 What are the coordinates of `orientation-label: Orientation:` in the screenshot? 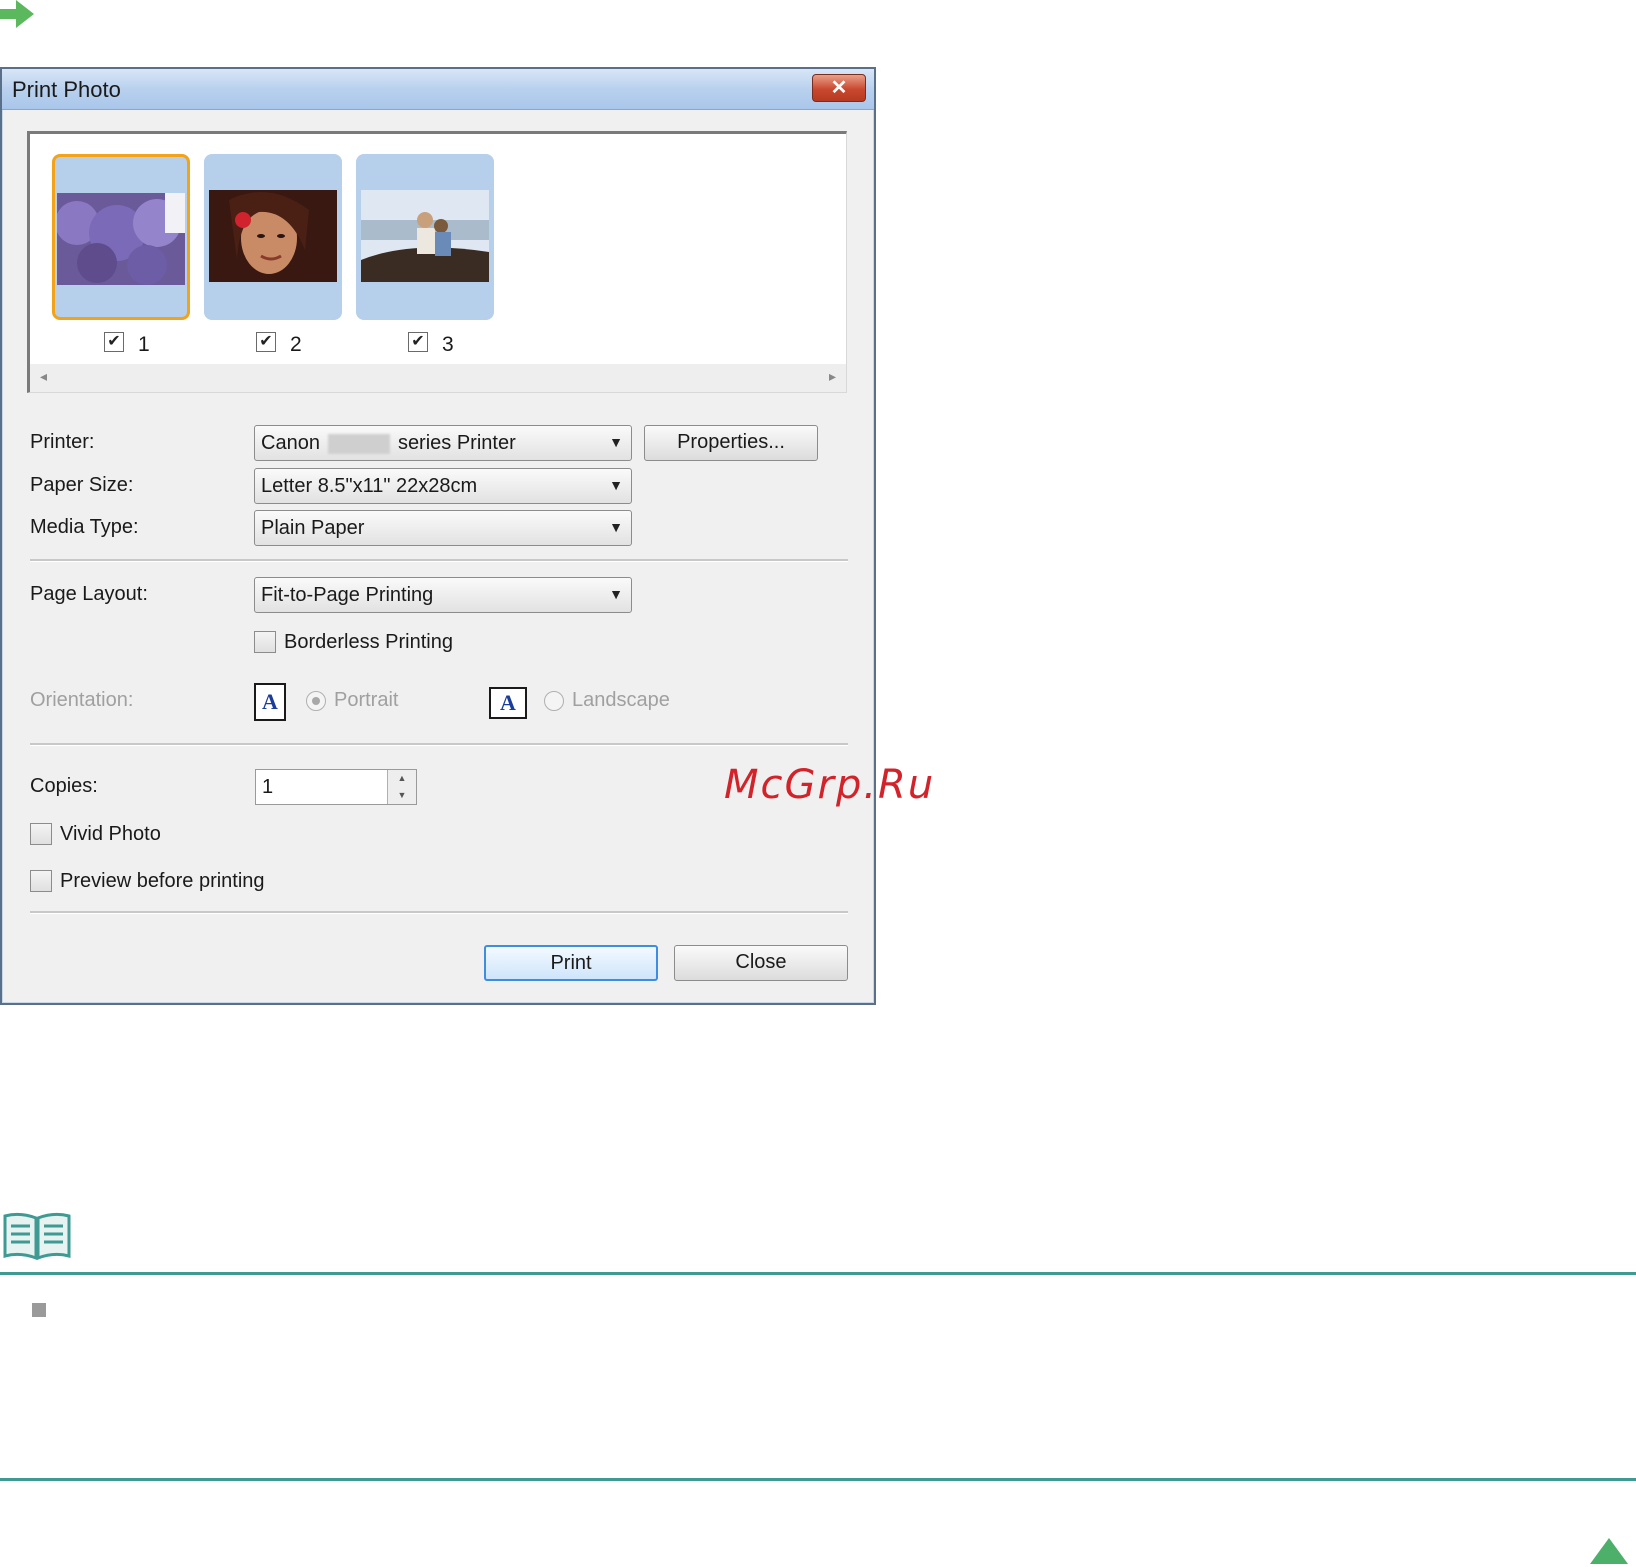 It's located at (82, 700).